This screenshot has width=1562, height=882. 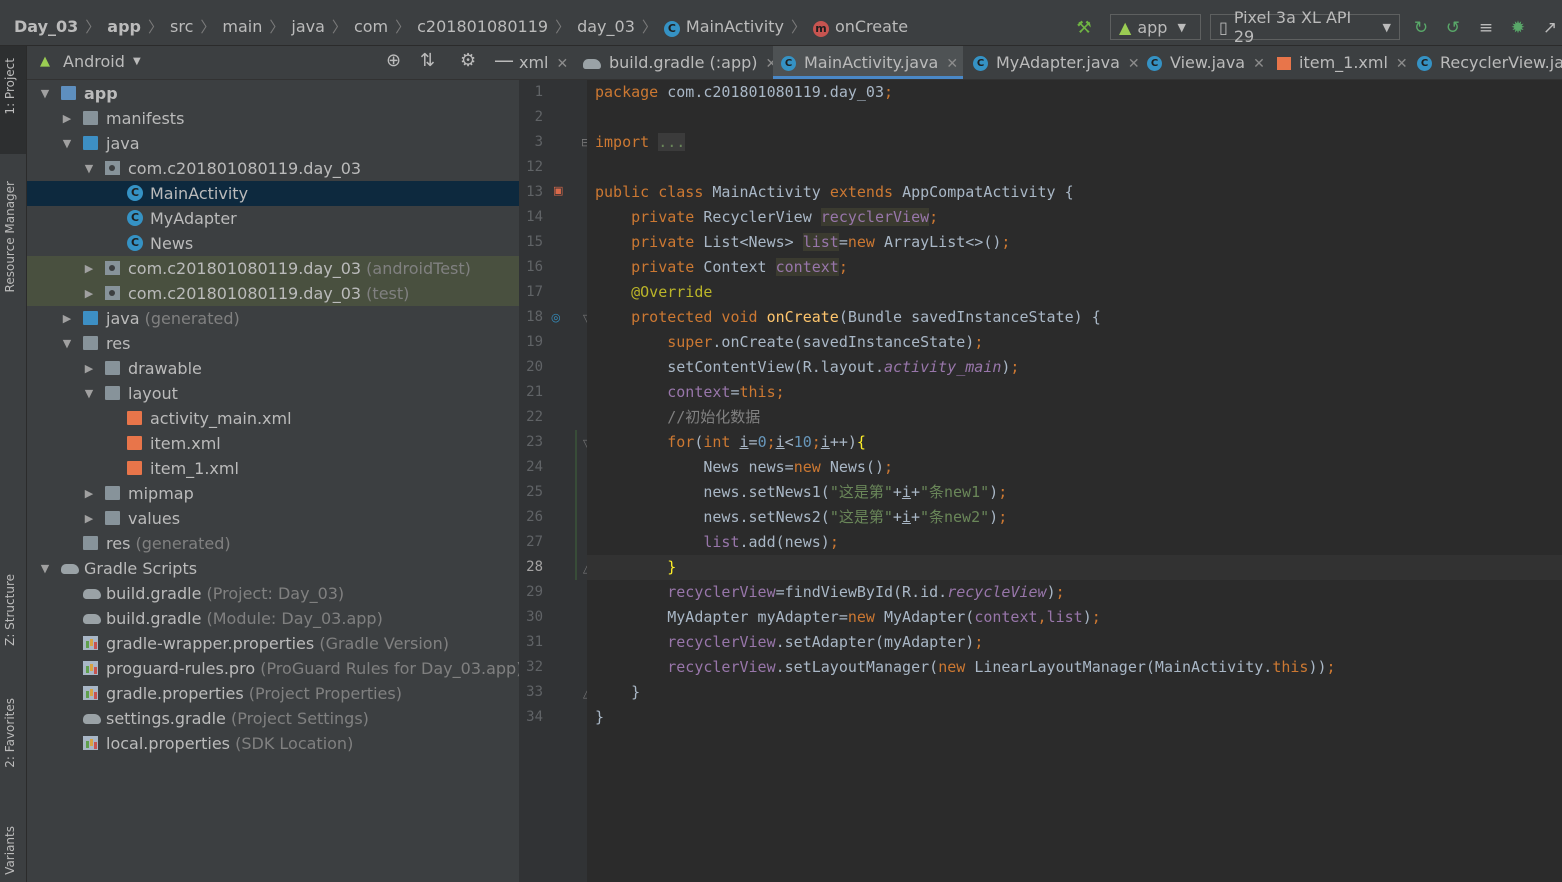 What do you see at coordinates (273, 118) in the screenshot?
I see `tree-item: ▶ manifests` at bounding box center [273, 118].